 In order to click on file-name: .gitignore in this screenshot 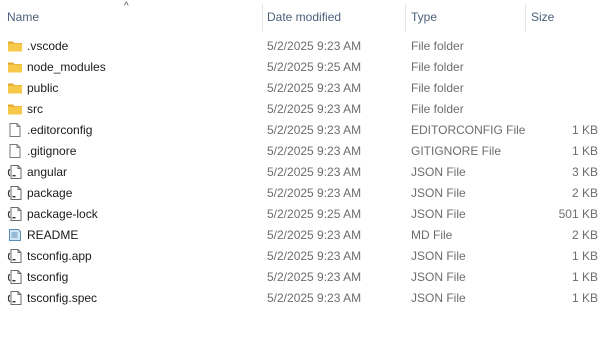, I will do `click(52, 151)`.